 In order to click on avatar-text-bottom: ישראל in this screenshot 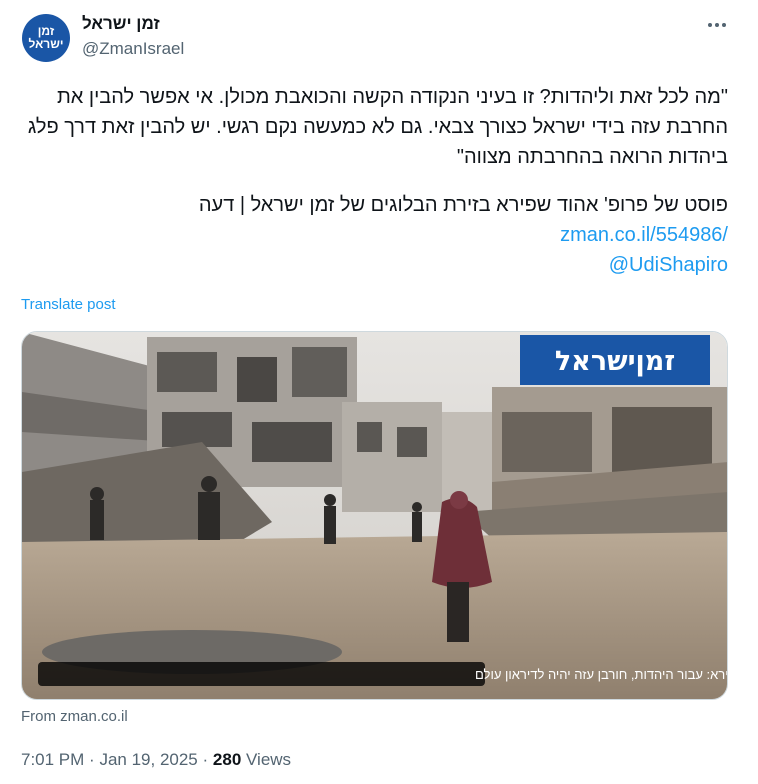, I will do `click(46, 44)`.